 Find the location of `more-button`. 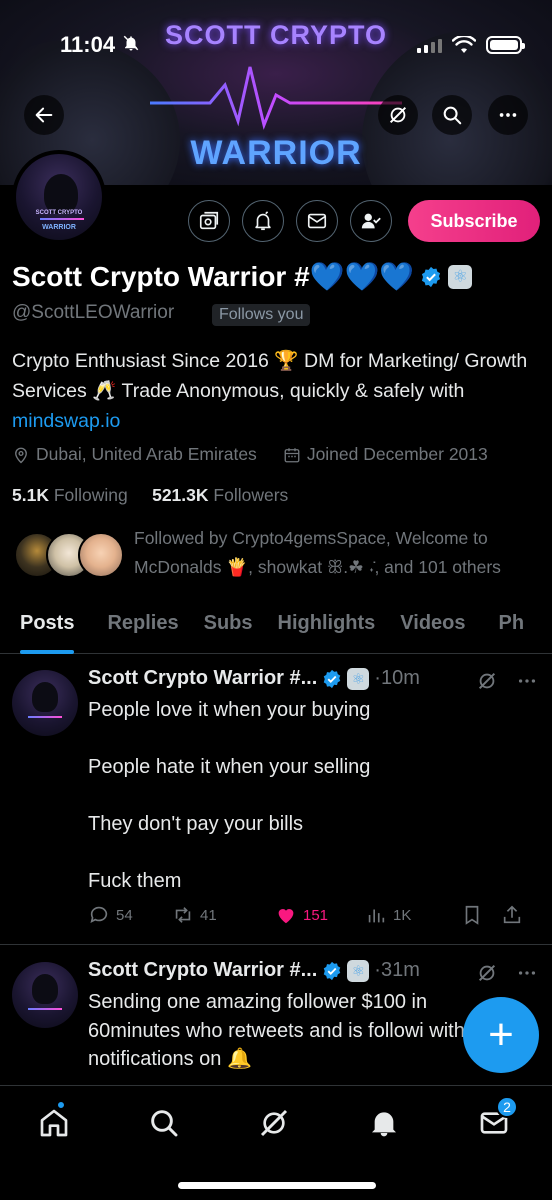

more-button is located at coordinates (508, 115).